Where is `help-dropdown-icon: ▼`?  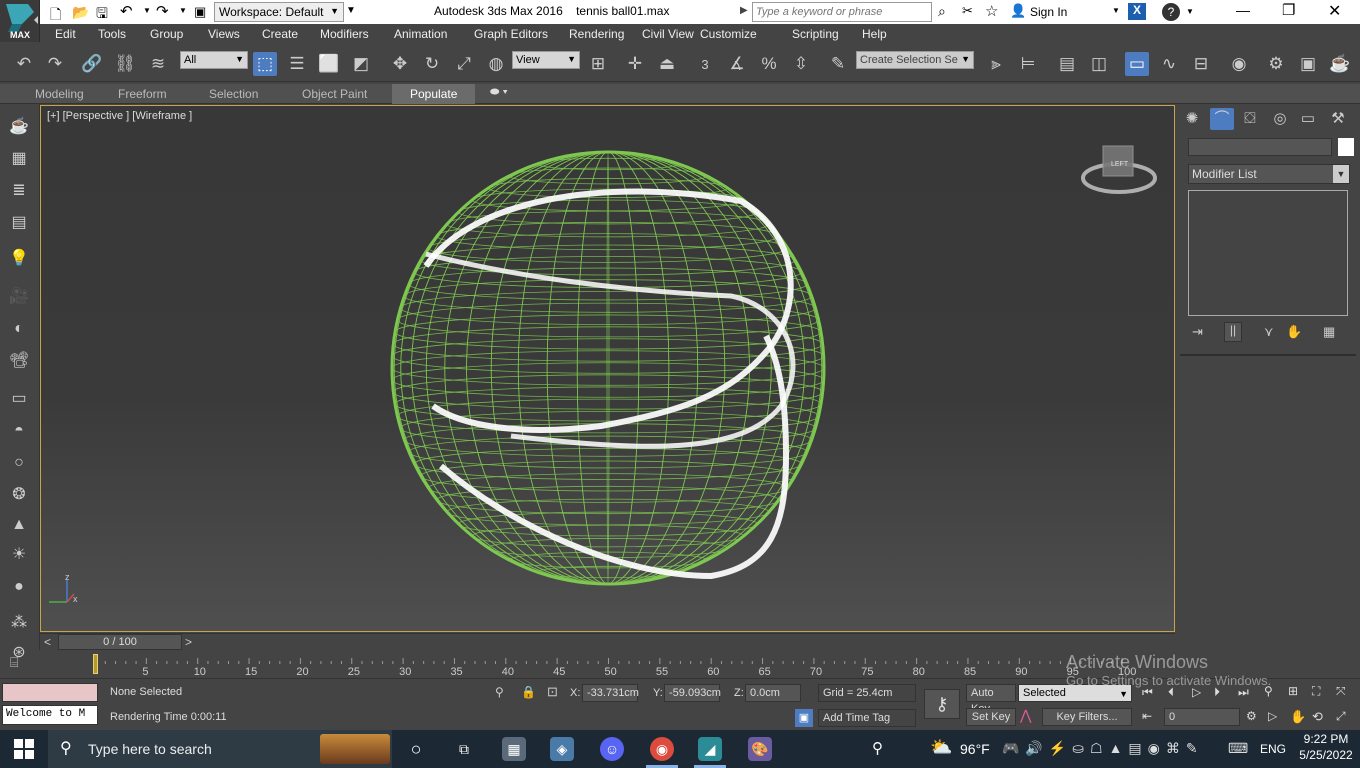 help-dropdown-icon: ▼ is located at coordinates (1190, 11).